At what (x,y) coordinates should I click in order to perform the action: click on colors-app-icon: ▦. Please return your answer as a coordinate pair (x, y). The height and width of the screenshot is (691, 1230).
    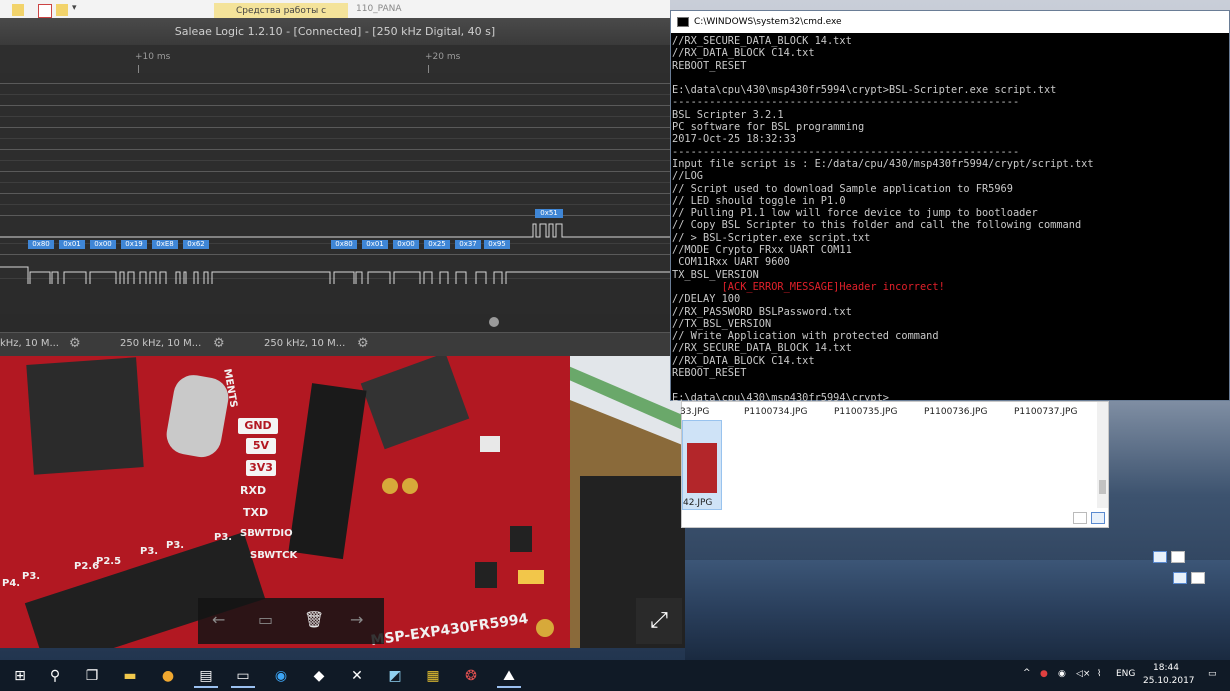
    Looking at the image, I should click on (433, 676).